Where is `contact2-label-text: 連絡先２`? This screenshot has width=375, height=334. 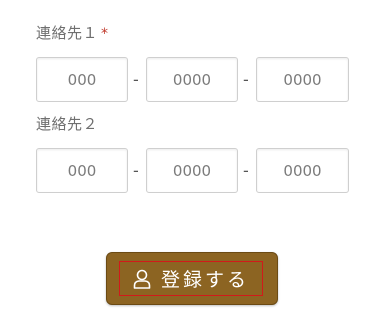 contact2-label-text: 連絡先２ is located at coordinates (67, 124).